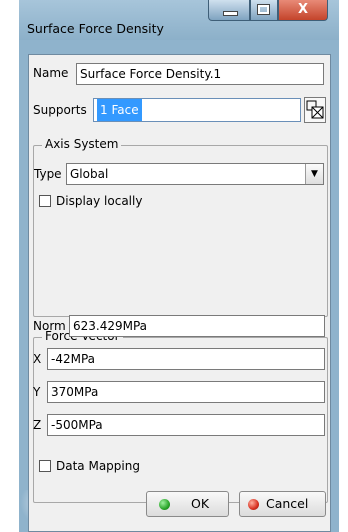 The width and height of the screenshot is (348, 532). Describe the element at coordinates (186, 392) in the screenshot. I see `y-field: 370MPa` at that location.